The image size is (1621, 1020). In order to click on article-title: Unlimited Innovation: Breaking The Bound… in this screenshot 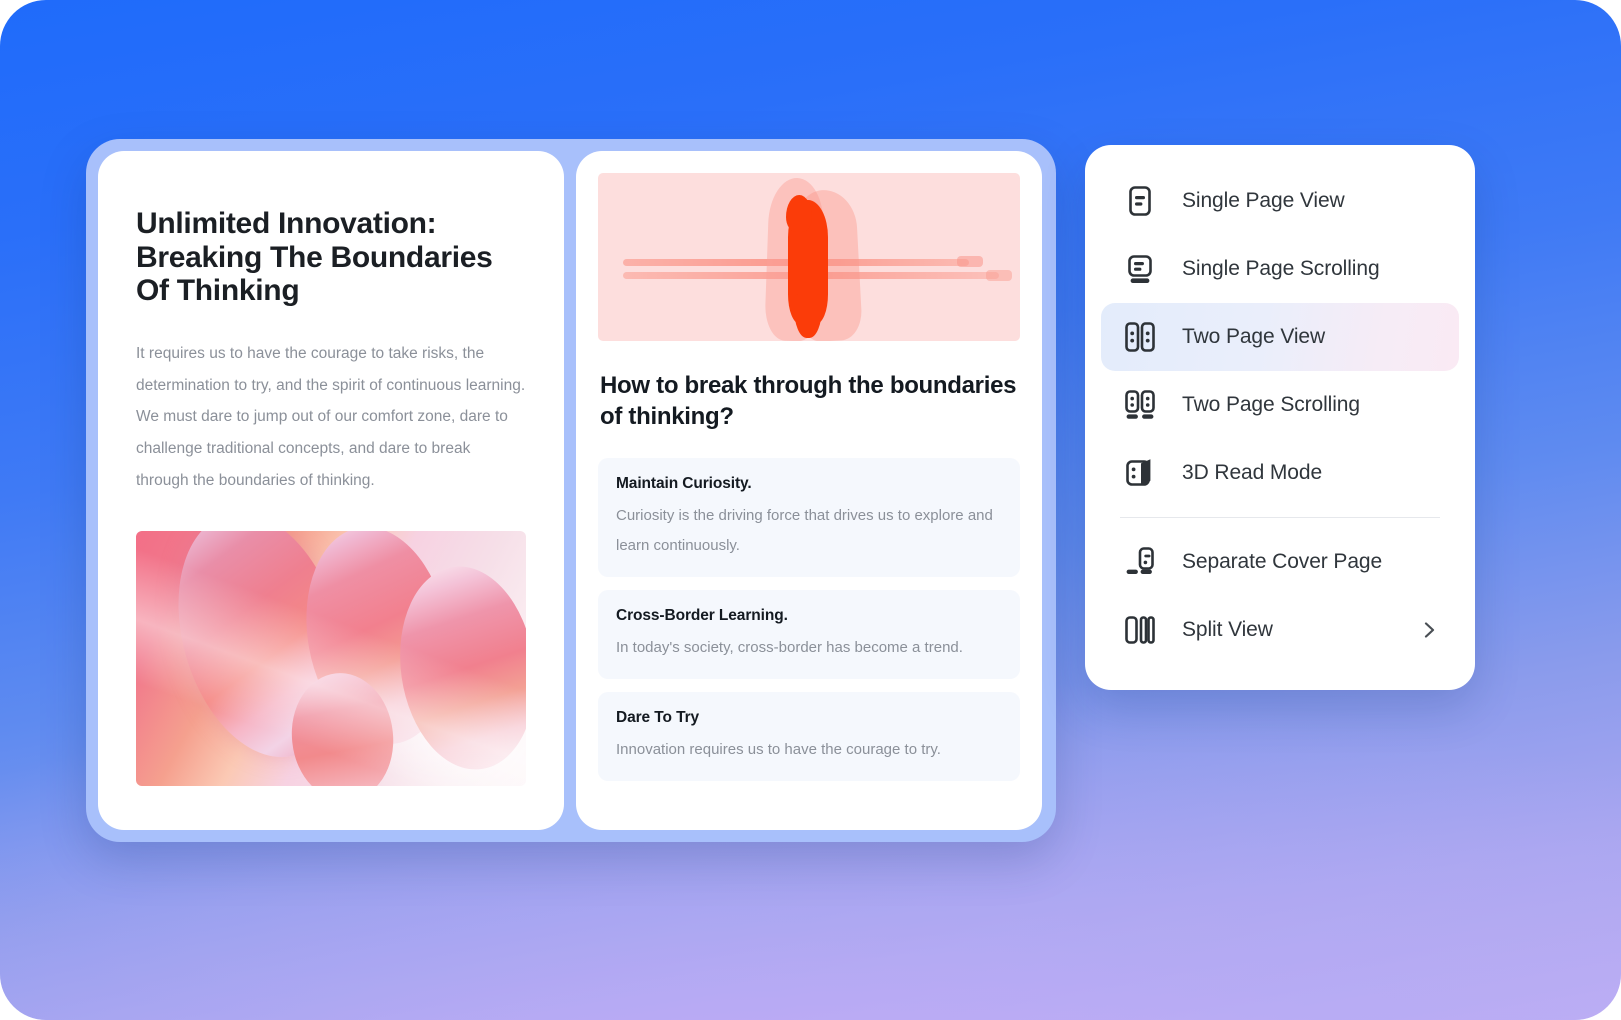, I will do `click(314, 257)`.